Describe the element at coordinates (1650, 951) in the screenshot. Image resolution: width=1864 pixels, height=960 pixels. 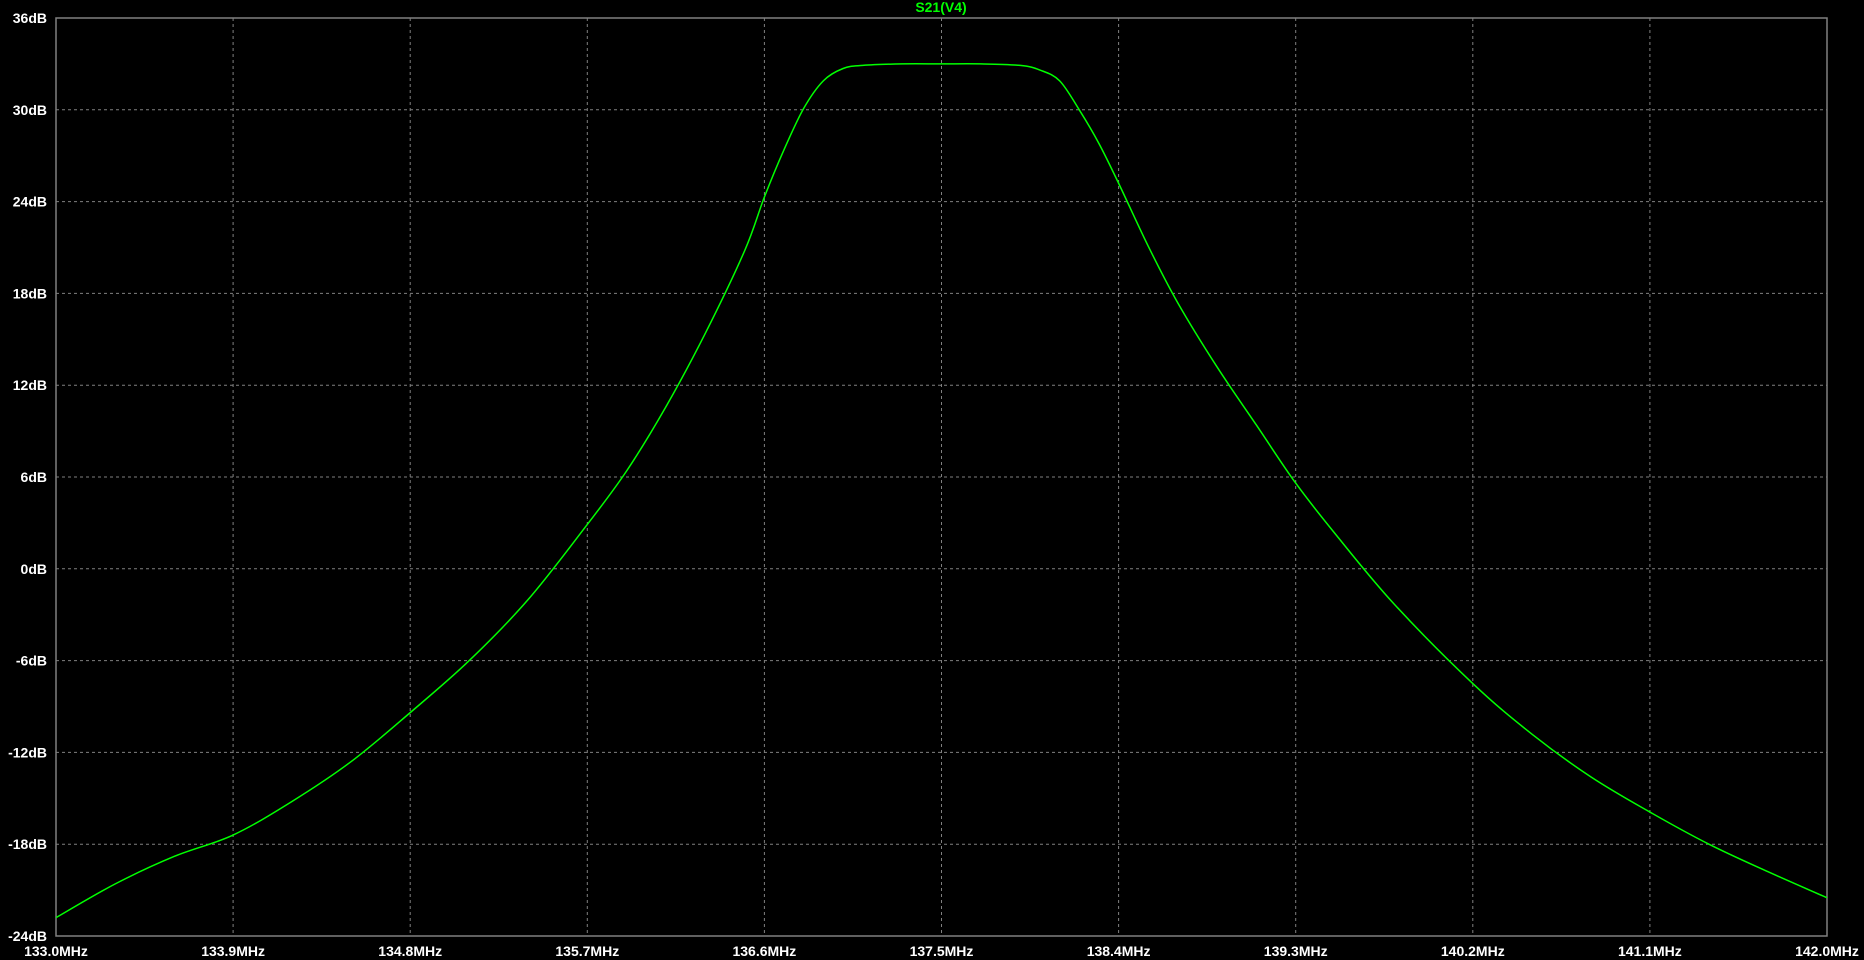
I see `x-tick-label: 141.1MHz` at that location.